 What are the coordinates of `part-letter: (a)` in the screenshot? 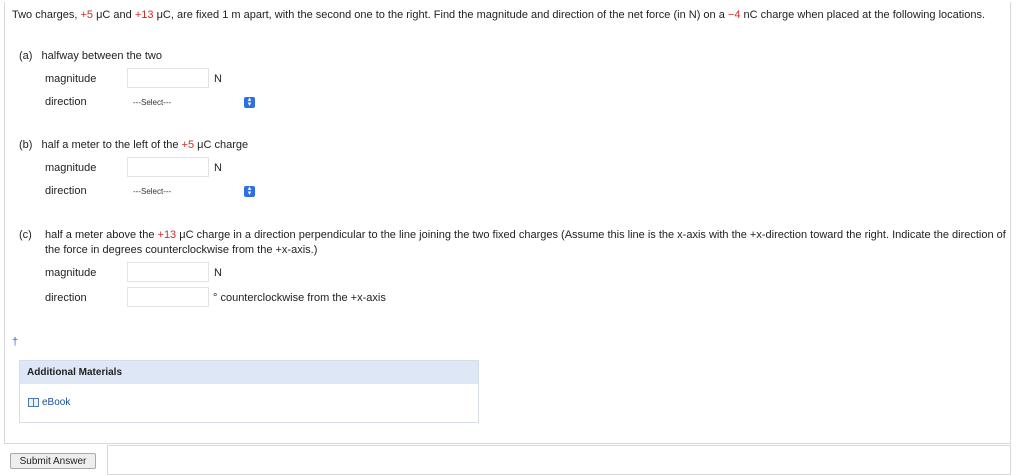 It's located at (26, 56).